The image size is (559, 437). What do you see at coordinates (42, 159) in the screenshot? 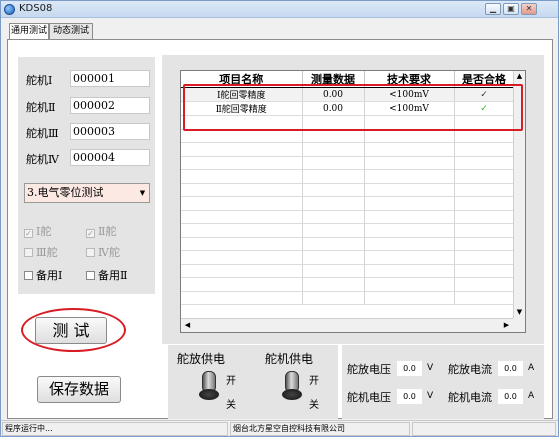
I see `rudder-4-label: 舵机Ⅳ` at bounding box center [42, 159].